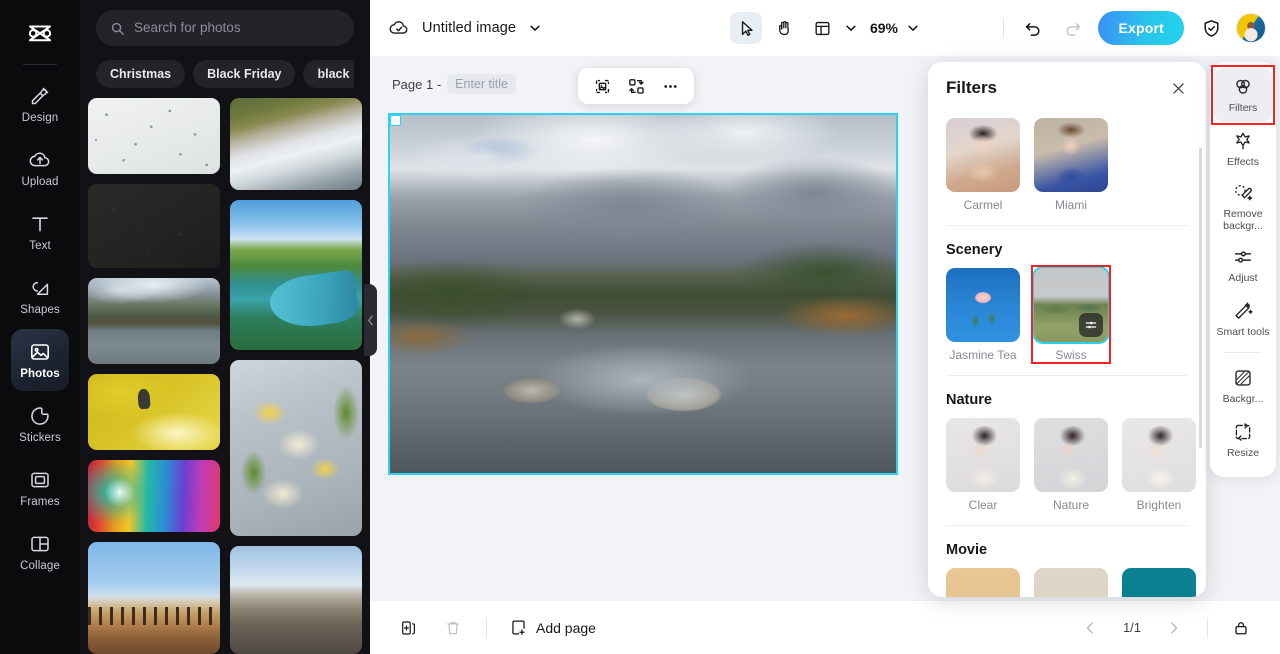  Describe the element at coordinates (1251, 28) in the screenshot. I see `user-avatar` at that location.